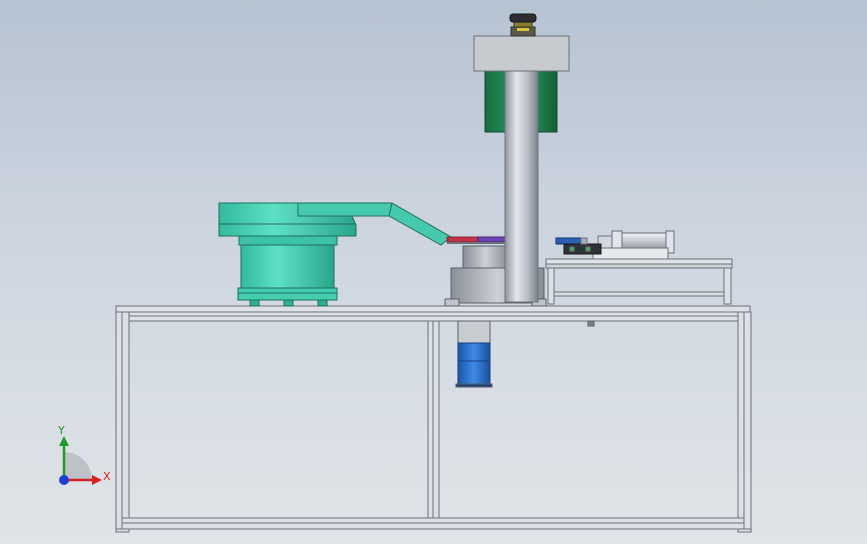 Image resolution: width=867 pixels, height=544 pixels. Describe the element at coordinates (639, 267) in the screenshot. I see `pusher-station` at that location.